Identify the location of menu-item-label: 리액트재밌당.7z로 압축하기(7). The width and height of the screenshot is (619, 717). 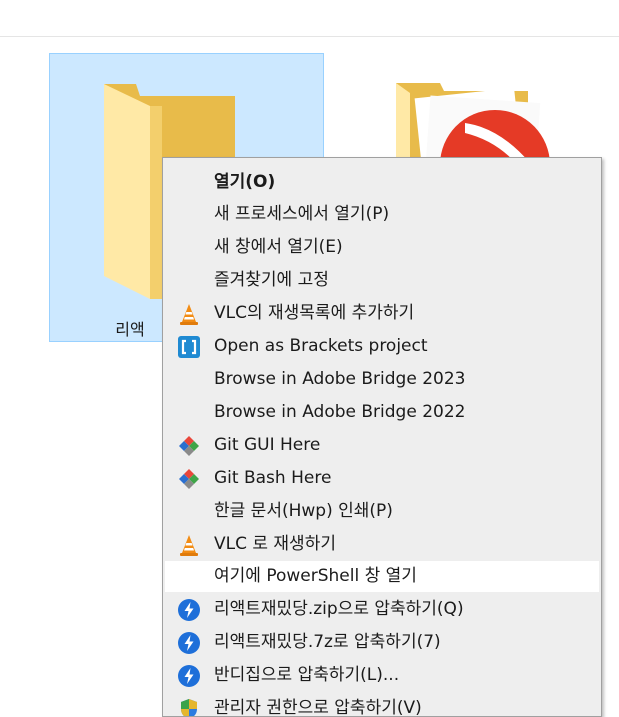
(327, 642).